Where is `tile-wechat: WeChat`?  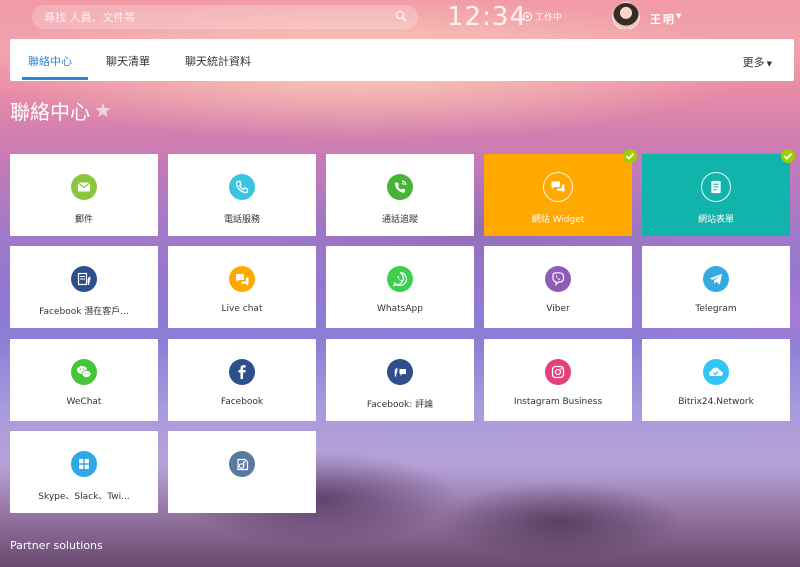 tile-wechat: WeChat is located at coordinates (84, 380).